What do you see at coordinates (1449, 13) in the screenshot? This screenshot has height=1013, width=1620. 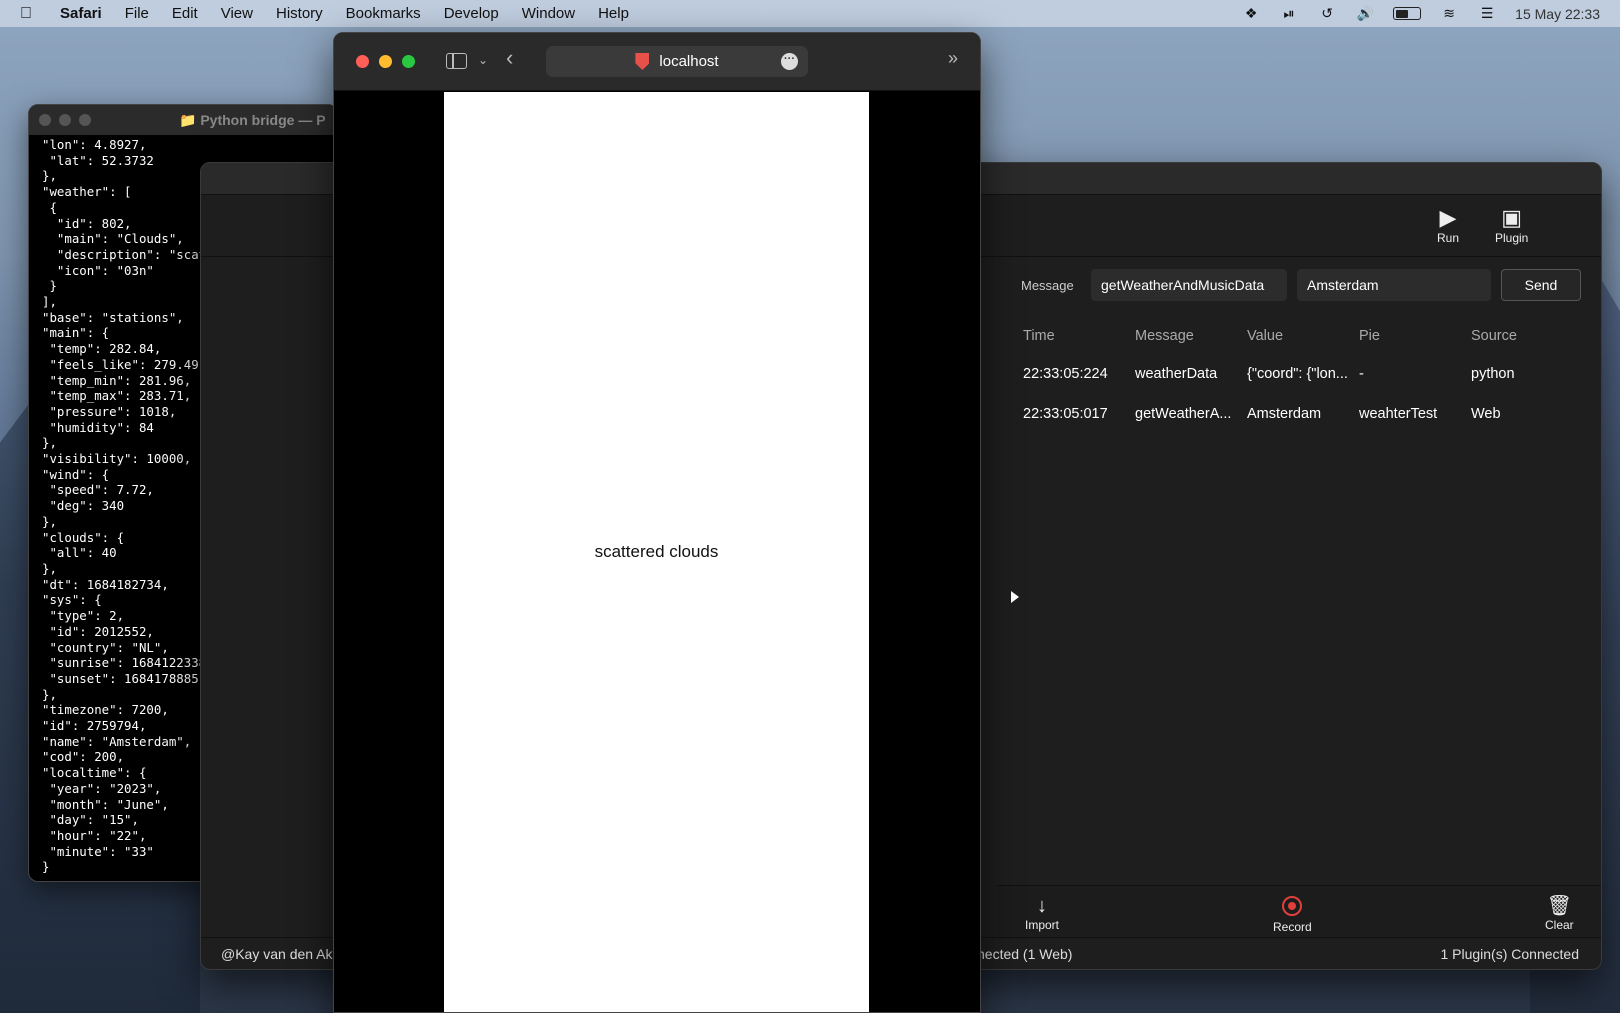 I see `wifi-icon: ≋` at bounding box center [1449, 13].